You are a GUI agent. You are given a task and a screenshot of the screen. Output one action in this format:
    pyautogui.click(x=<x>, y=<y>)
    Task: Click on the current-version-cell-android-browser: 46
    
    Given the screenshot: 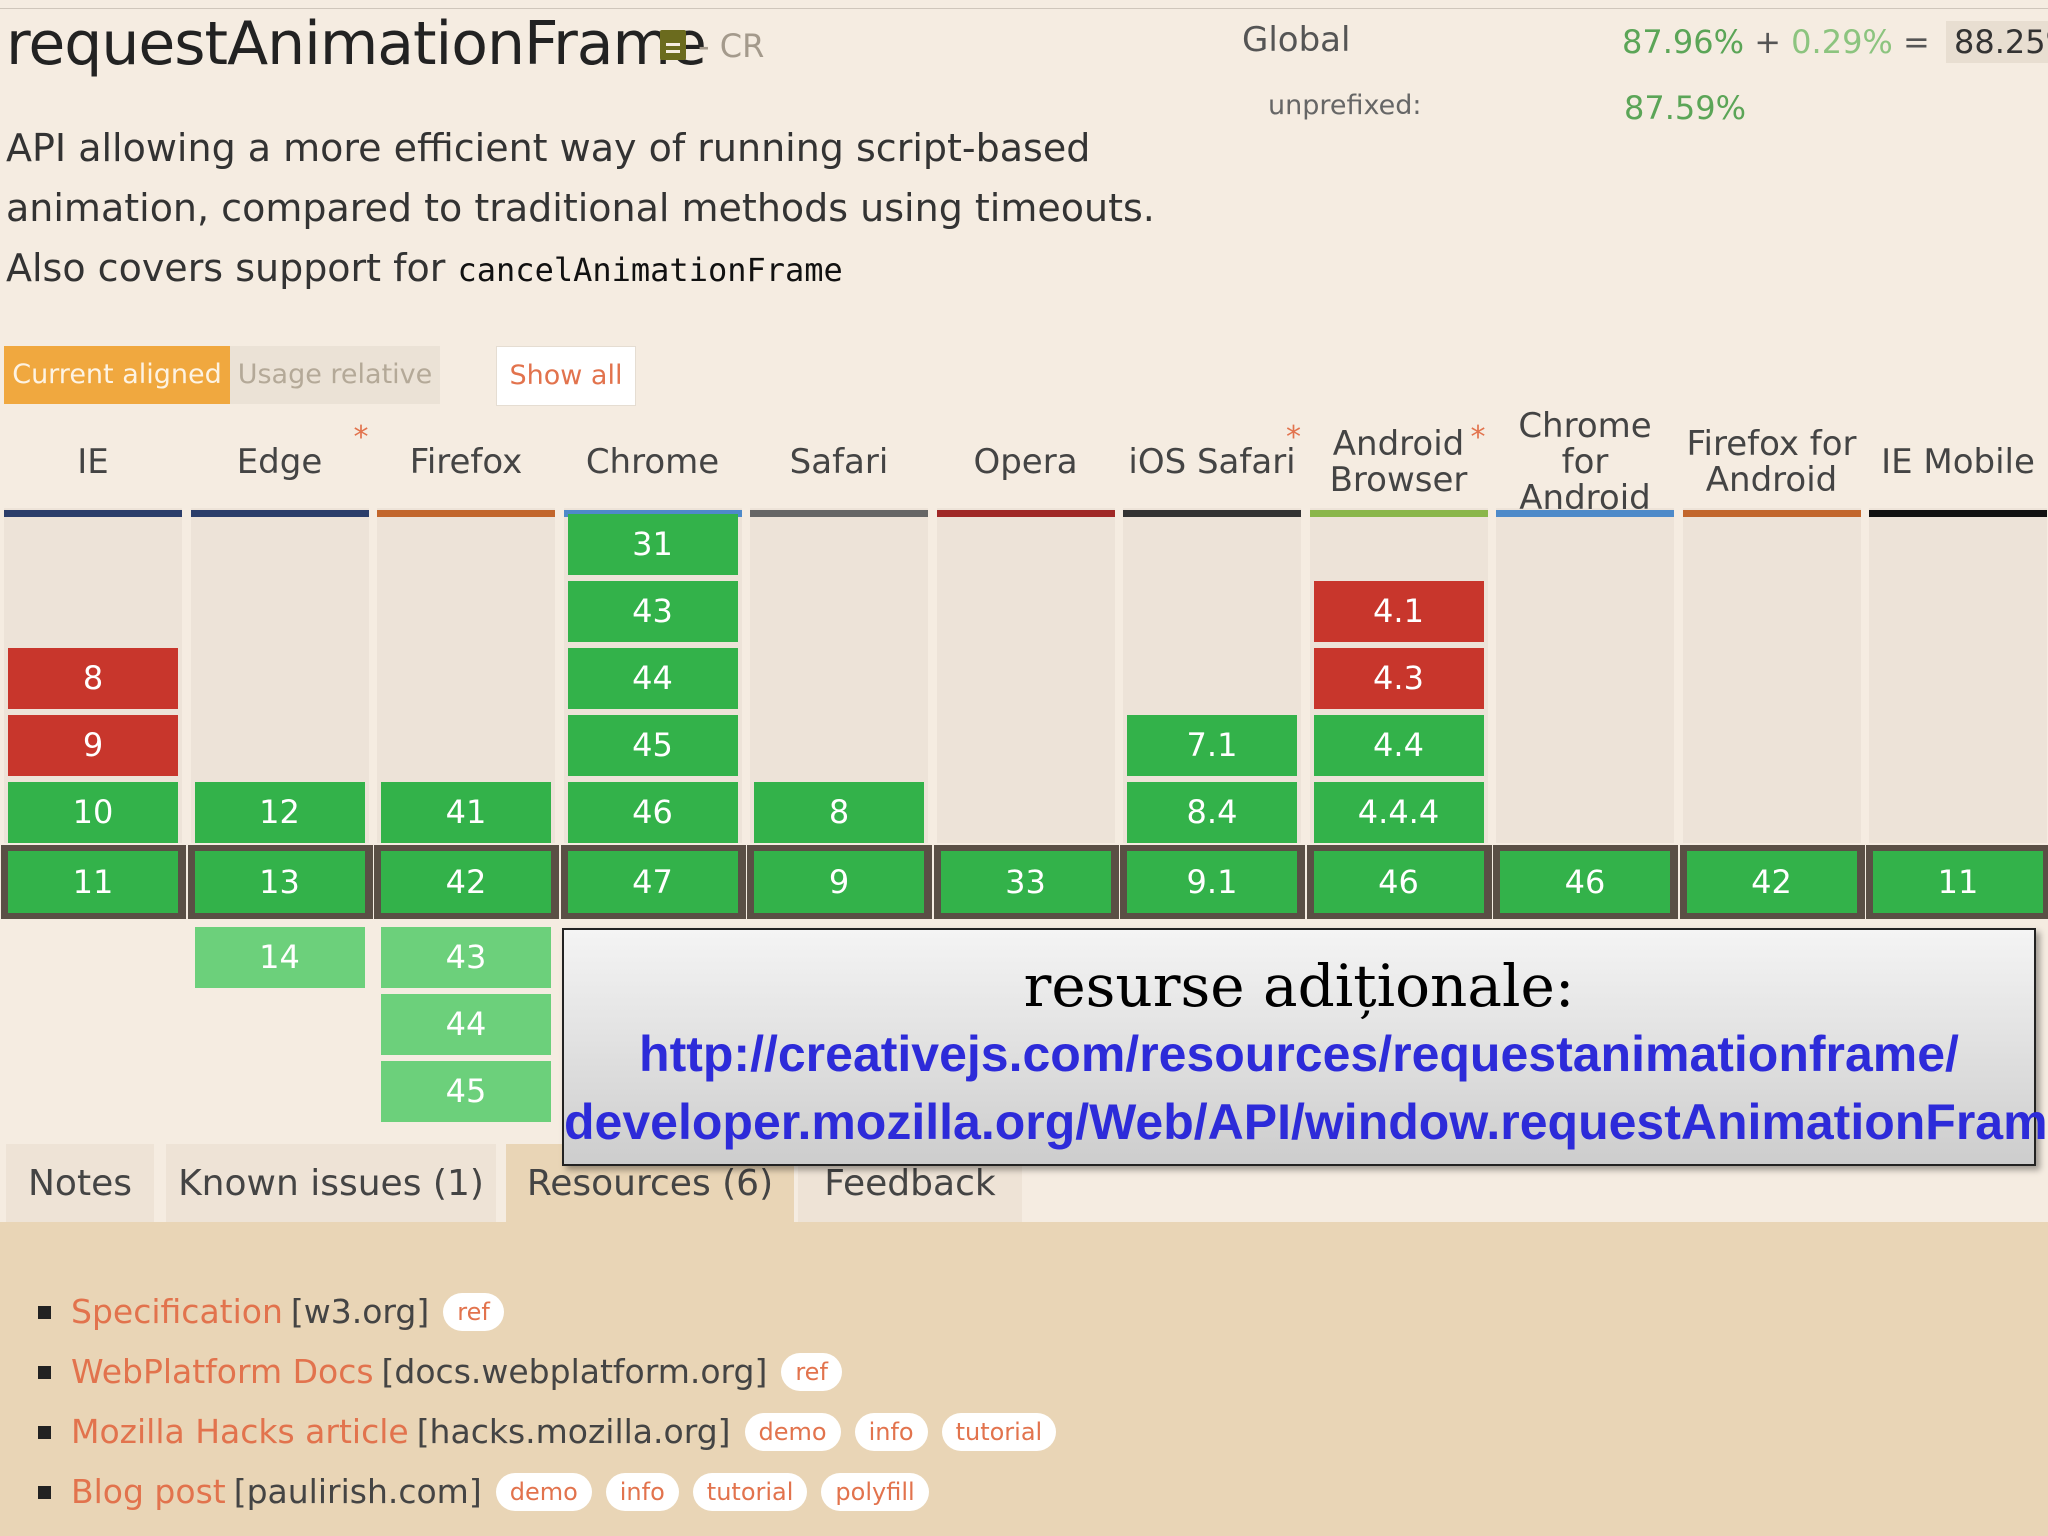 What is the action you would take?
    pyautogui.click(x=1398, y=882)
    